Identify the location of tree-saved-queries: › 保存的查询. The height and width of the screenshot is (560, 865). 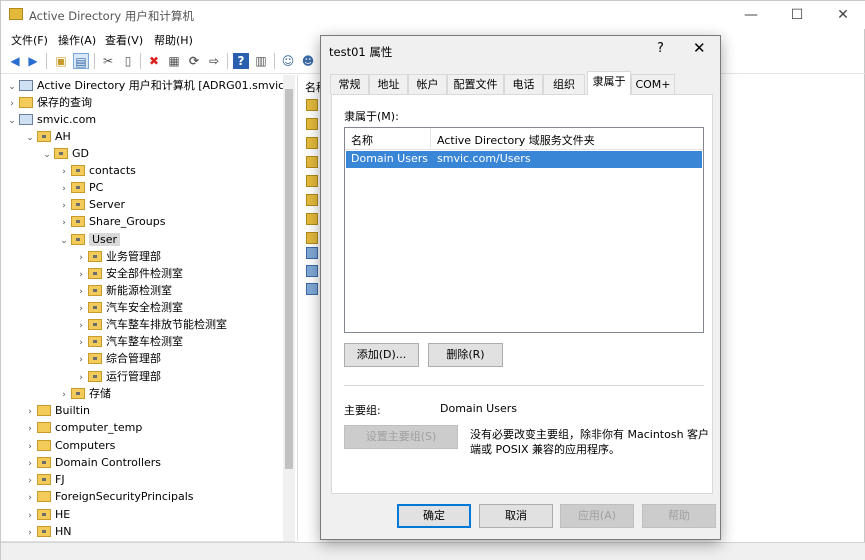
(48, 102).